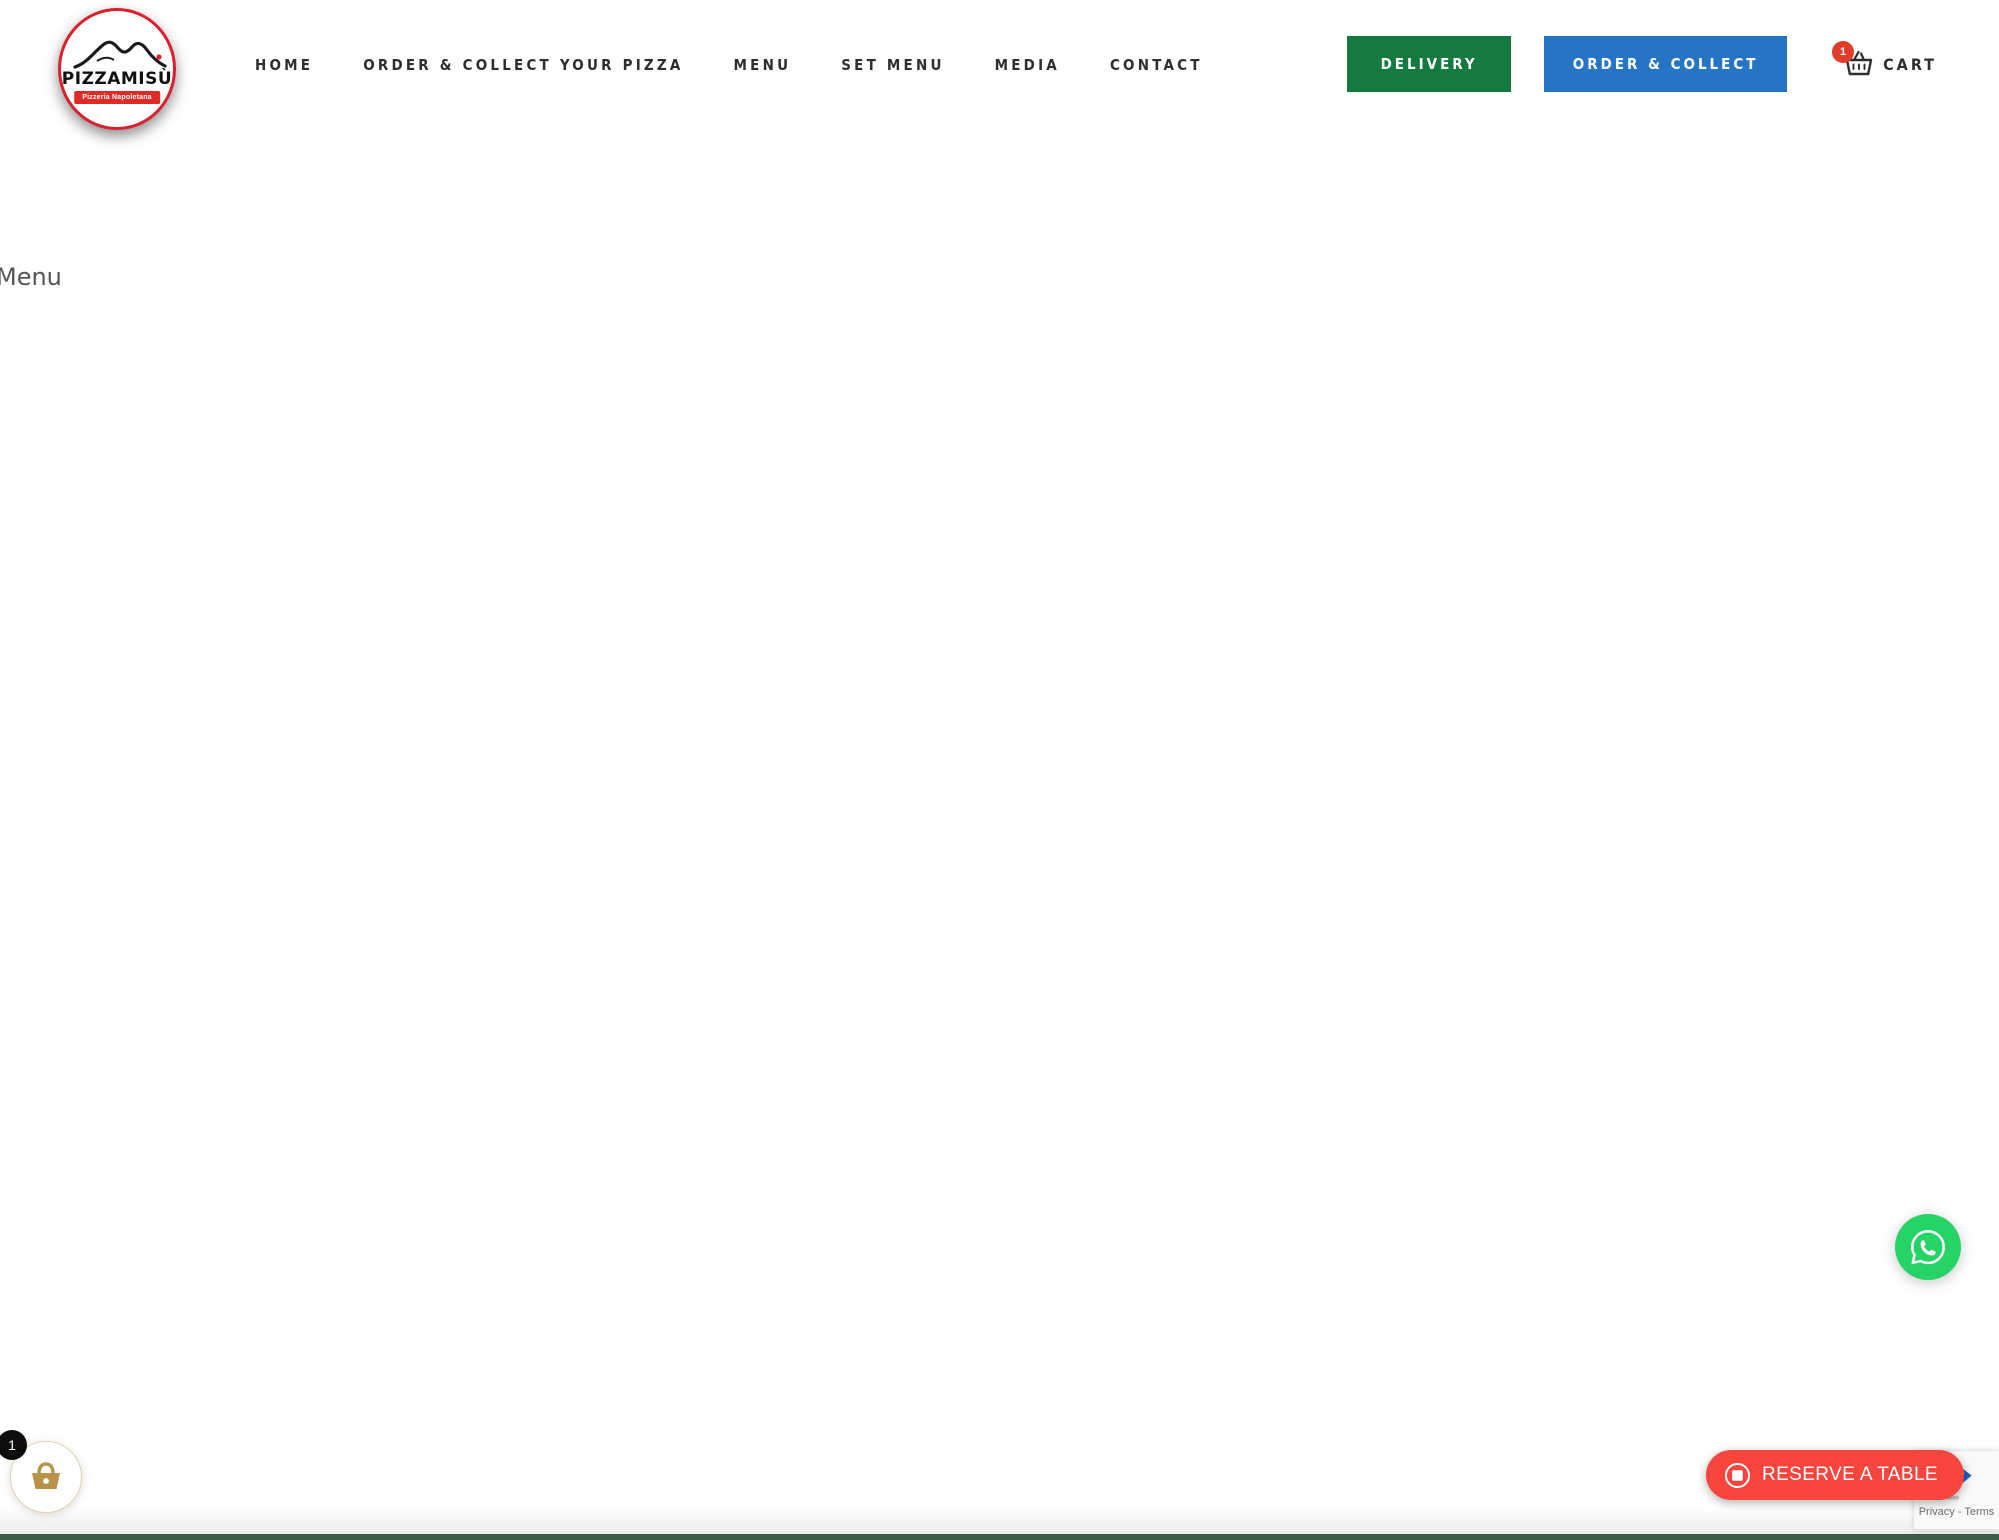  Describe the element at coordinates (13, 1445) in the screenshot. I see `floating-cart-count-badge: 1` at that location.